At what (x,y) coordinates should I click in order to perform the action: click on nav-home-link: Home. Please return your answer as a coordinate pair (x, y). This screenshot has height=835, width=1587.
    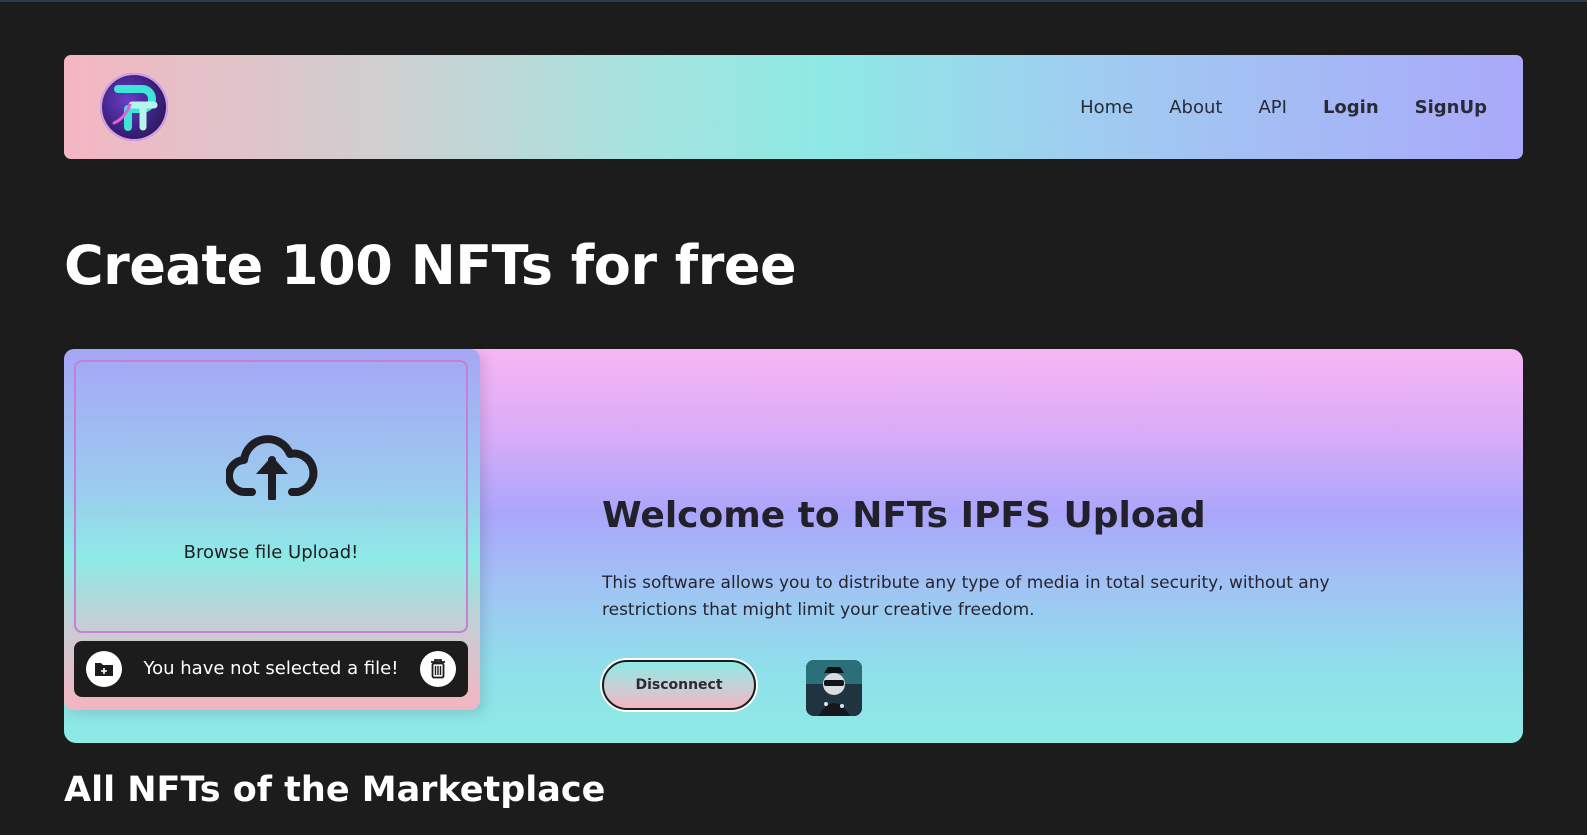
    Looking at the image, I should click on (1106, 107).